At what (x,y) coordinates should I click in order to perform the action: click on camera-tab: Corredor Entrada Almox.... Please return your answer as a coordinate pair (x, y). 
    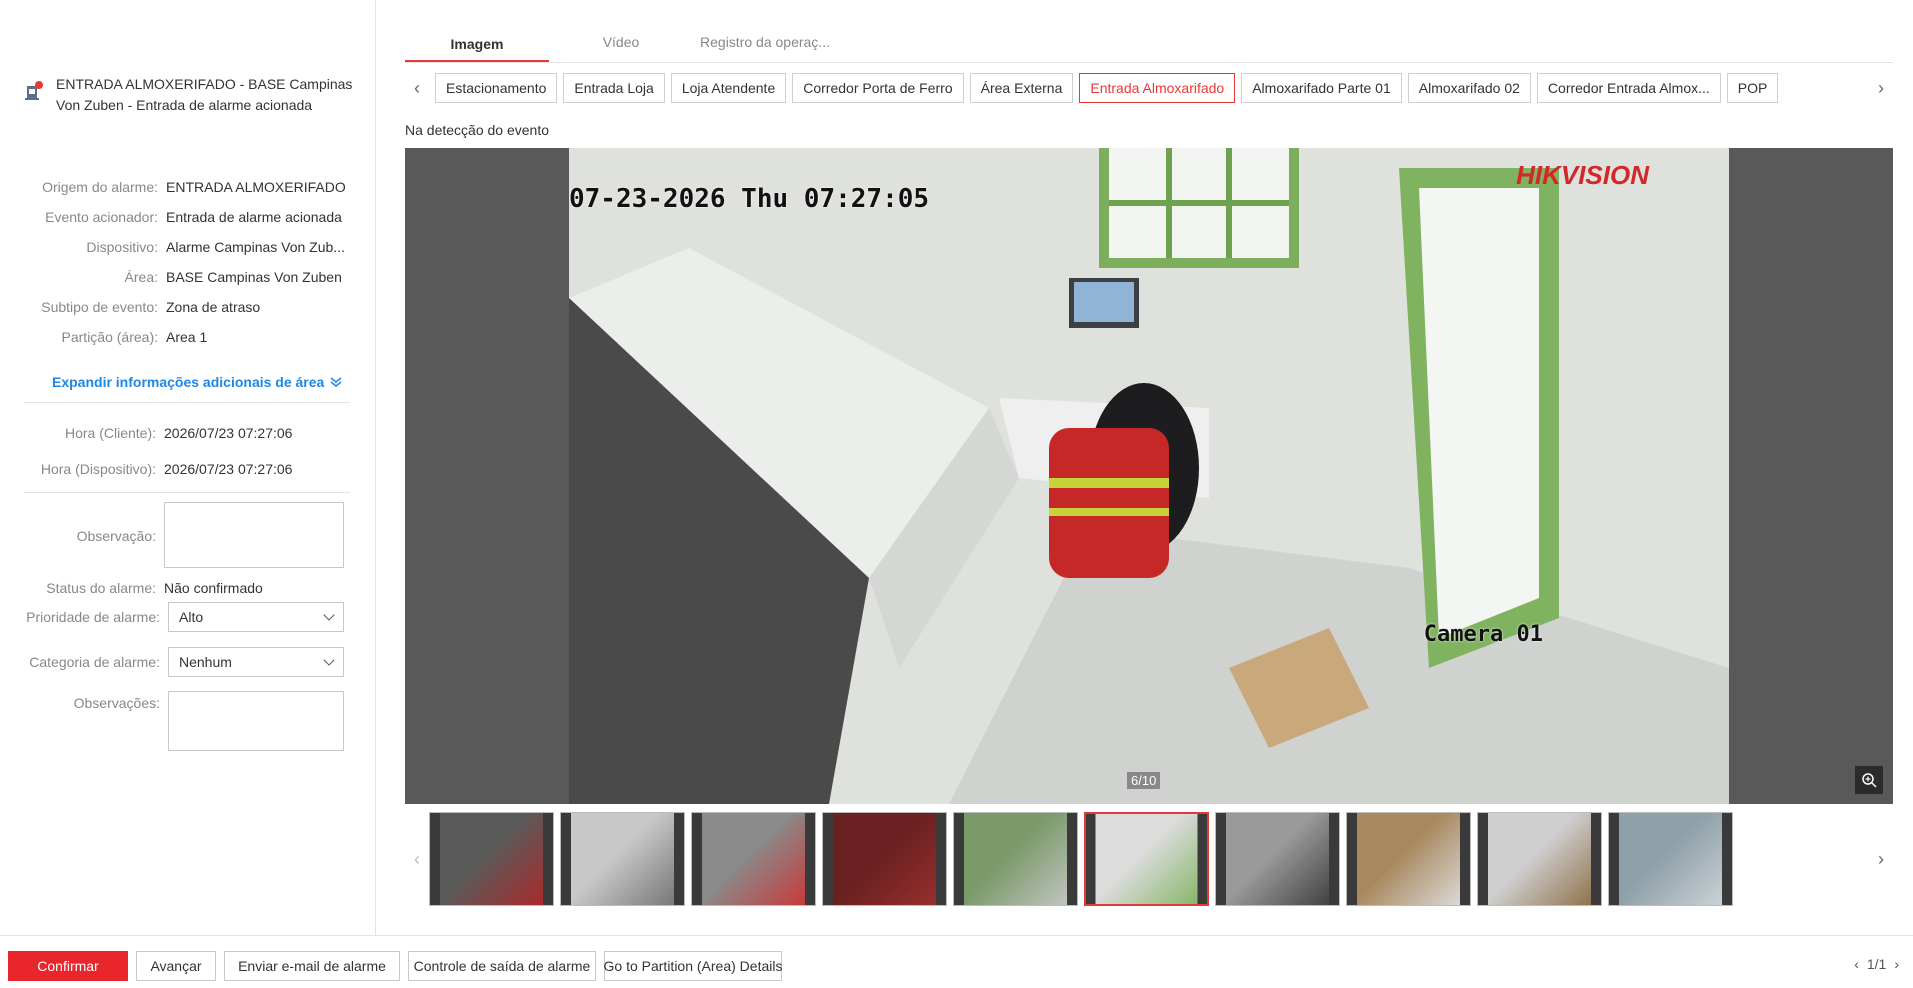
    Looking at the image, I should click on (1628, 88).